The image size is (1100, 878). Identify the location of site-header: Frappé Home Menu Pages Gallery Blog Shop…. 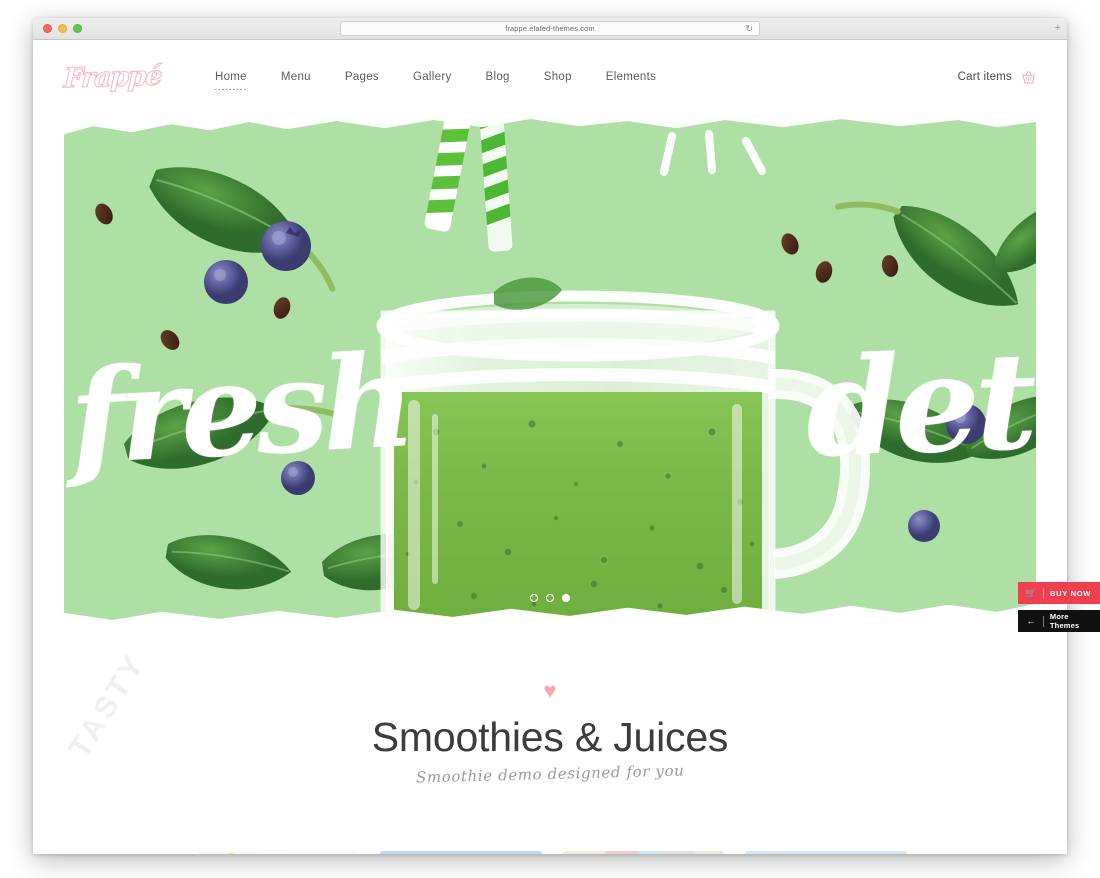
(550, 77).